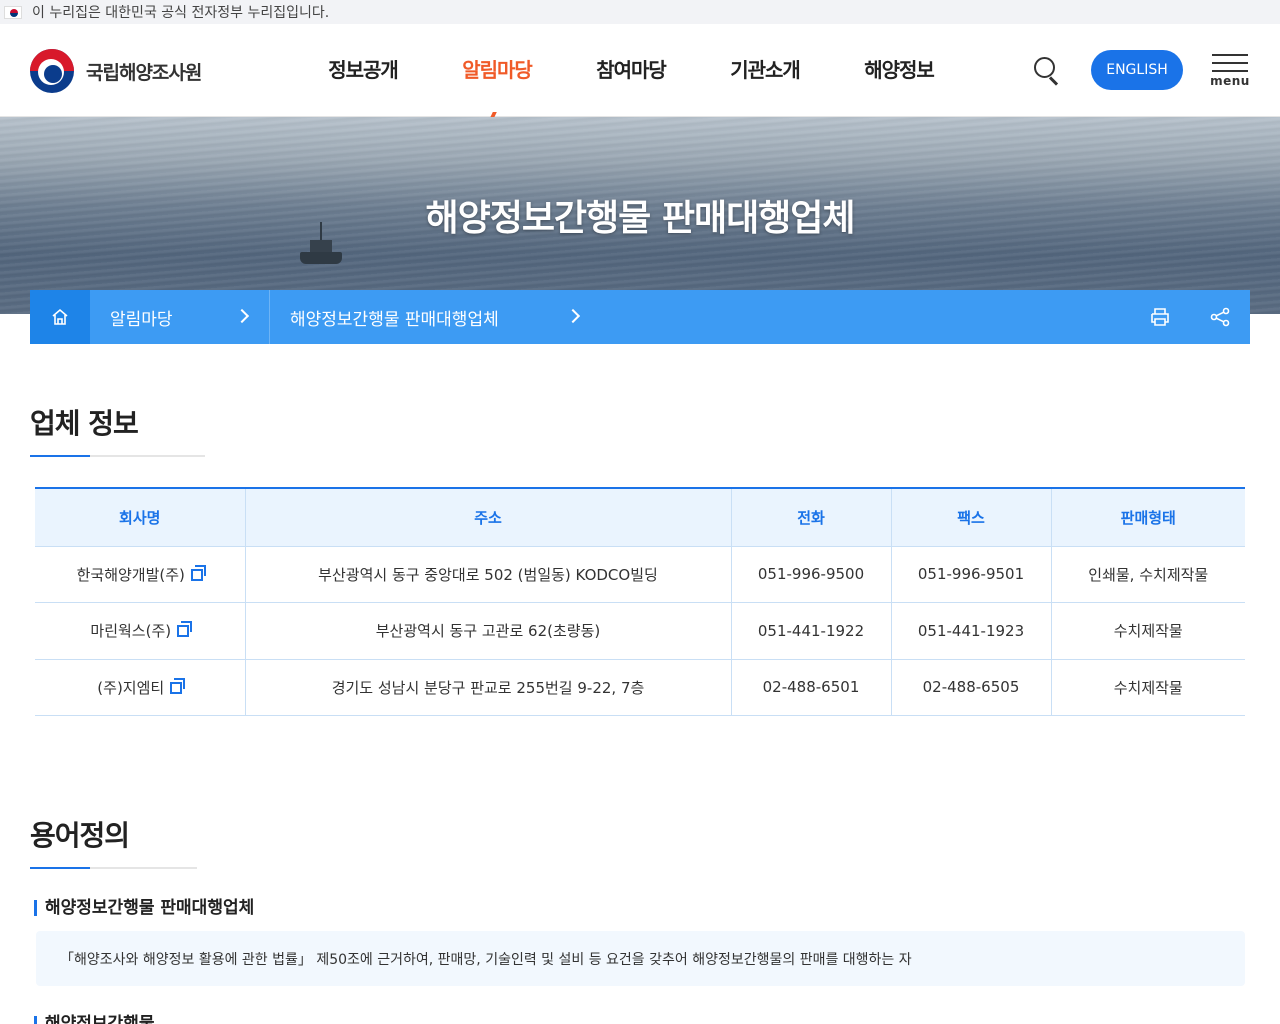 This screenshot has width=1280, height=1024. I want to click on breadcrumb: 알림마당 해양정보간행물 판매대행업체, so click(640, 317).